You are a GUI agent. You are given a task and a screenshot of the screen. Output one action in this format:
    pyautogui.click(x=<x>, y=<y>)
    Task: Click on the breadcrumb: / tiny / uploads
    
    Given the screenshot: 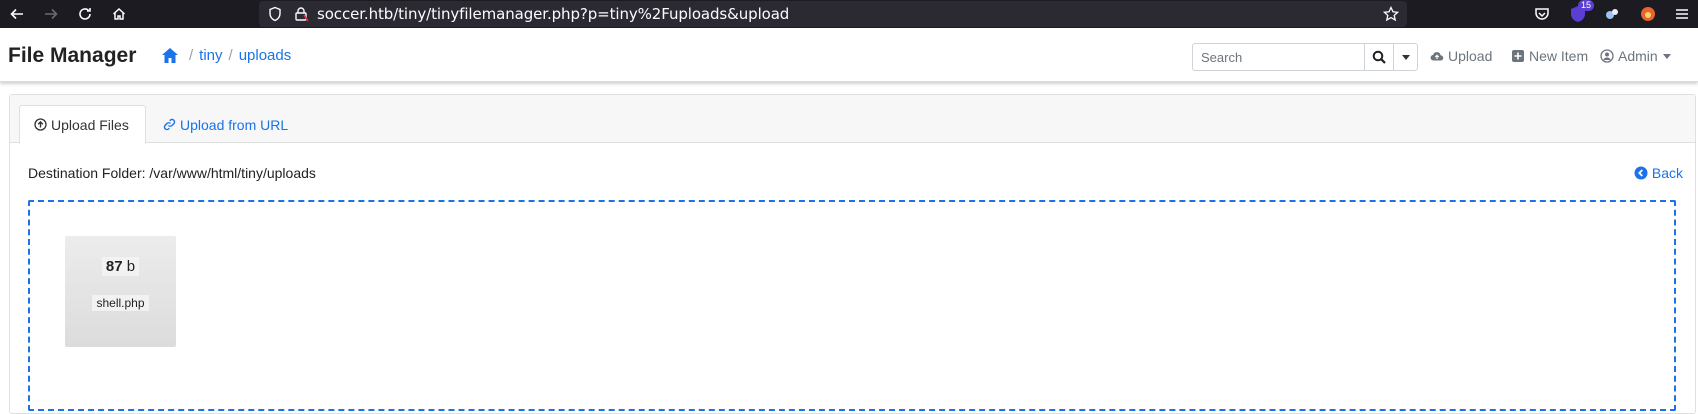 What is the action you would take?
    pyautogui.click(x=226, y=55)
    